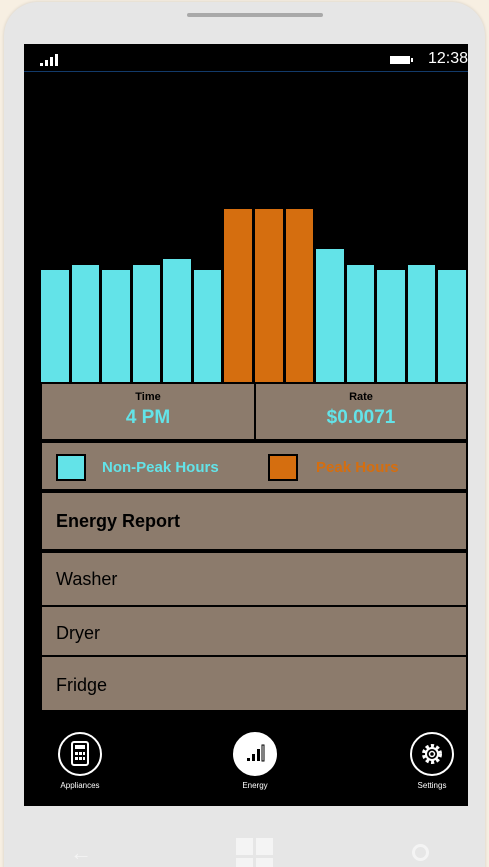 This screenshot has width=489, height=867. Describe the element at coordinates (80, 785) in the screenshot. I see `nav-appliances-label: Appliances` at that location.